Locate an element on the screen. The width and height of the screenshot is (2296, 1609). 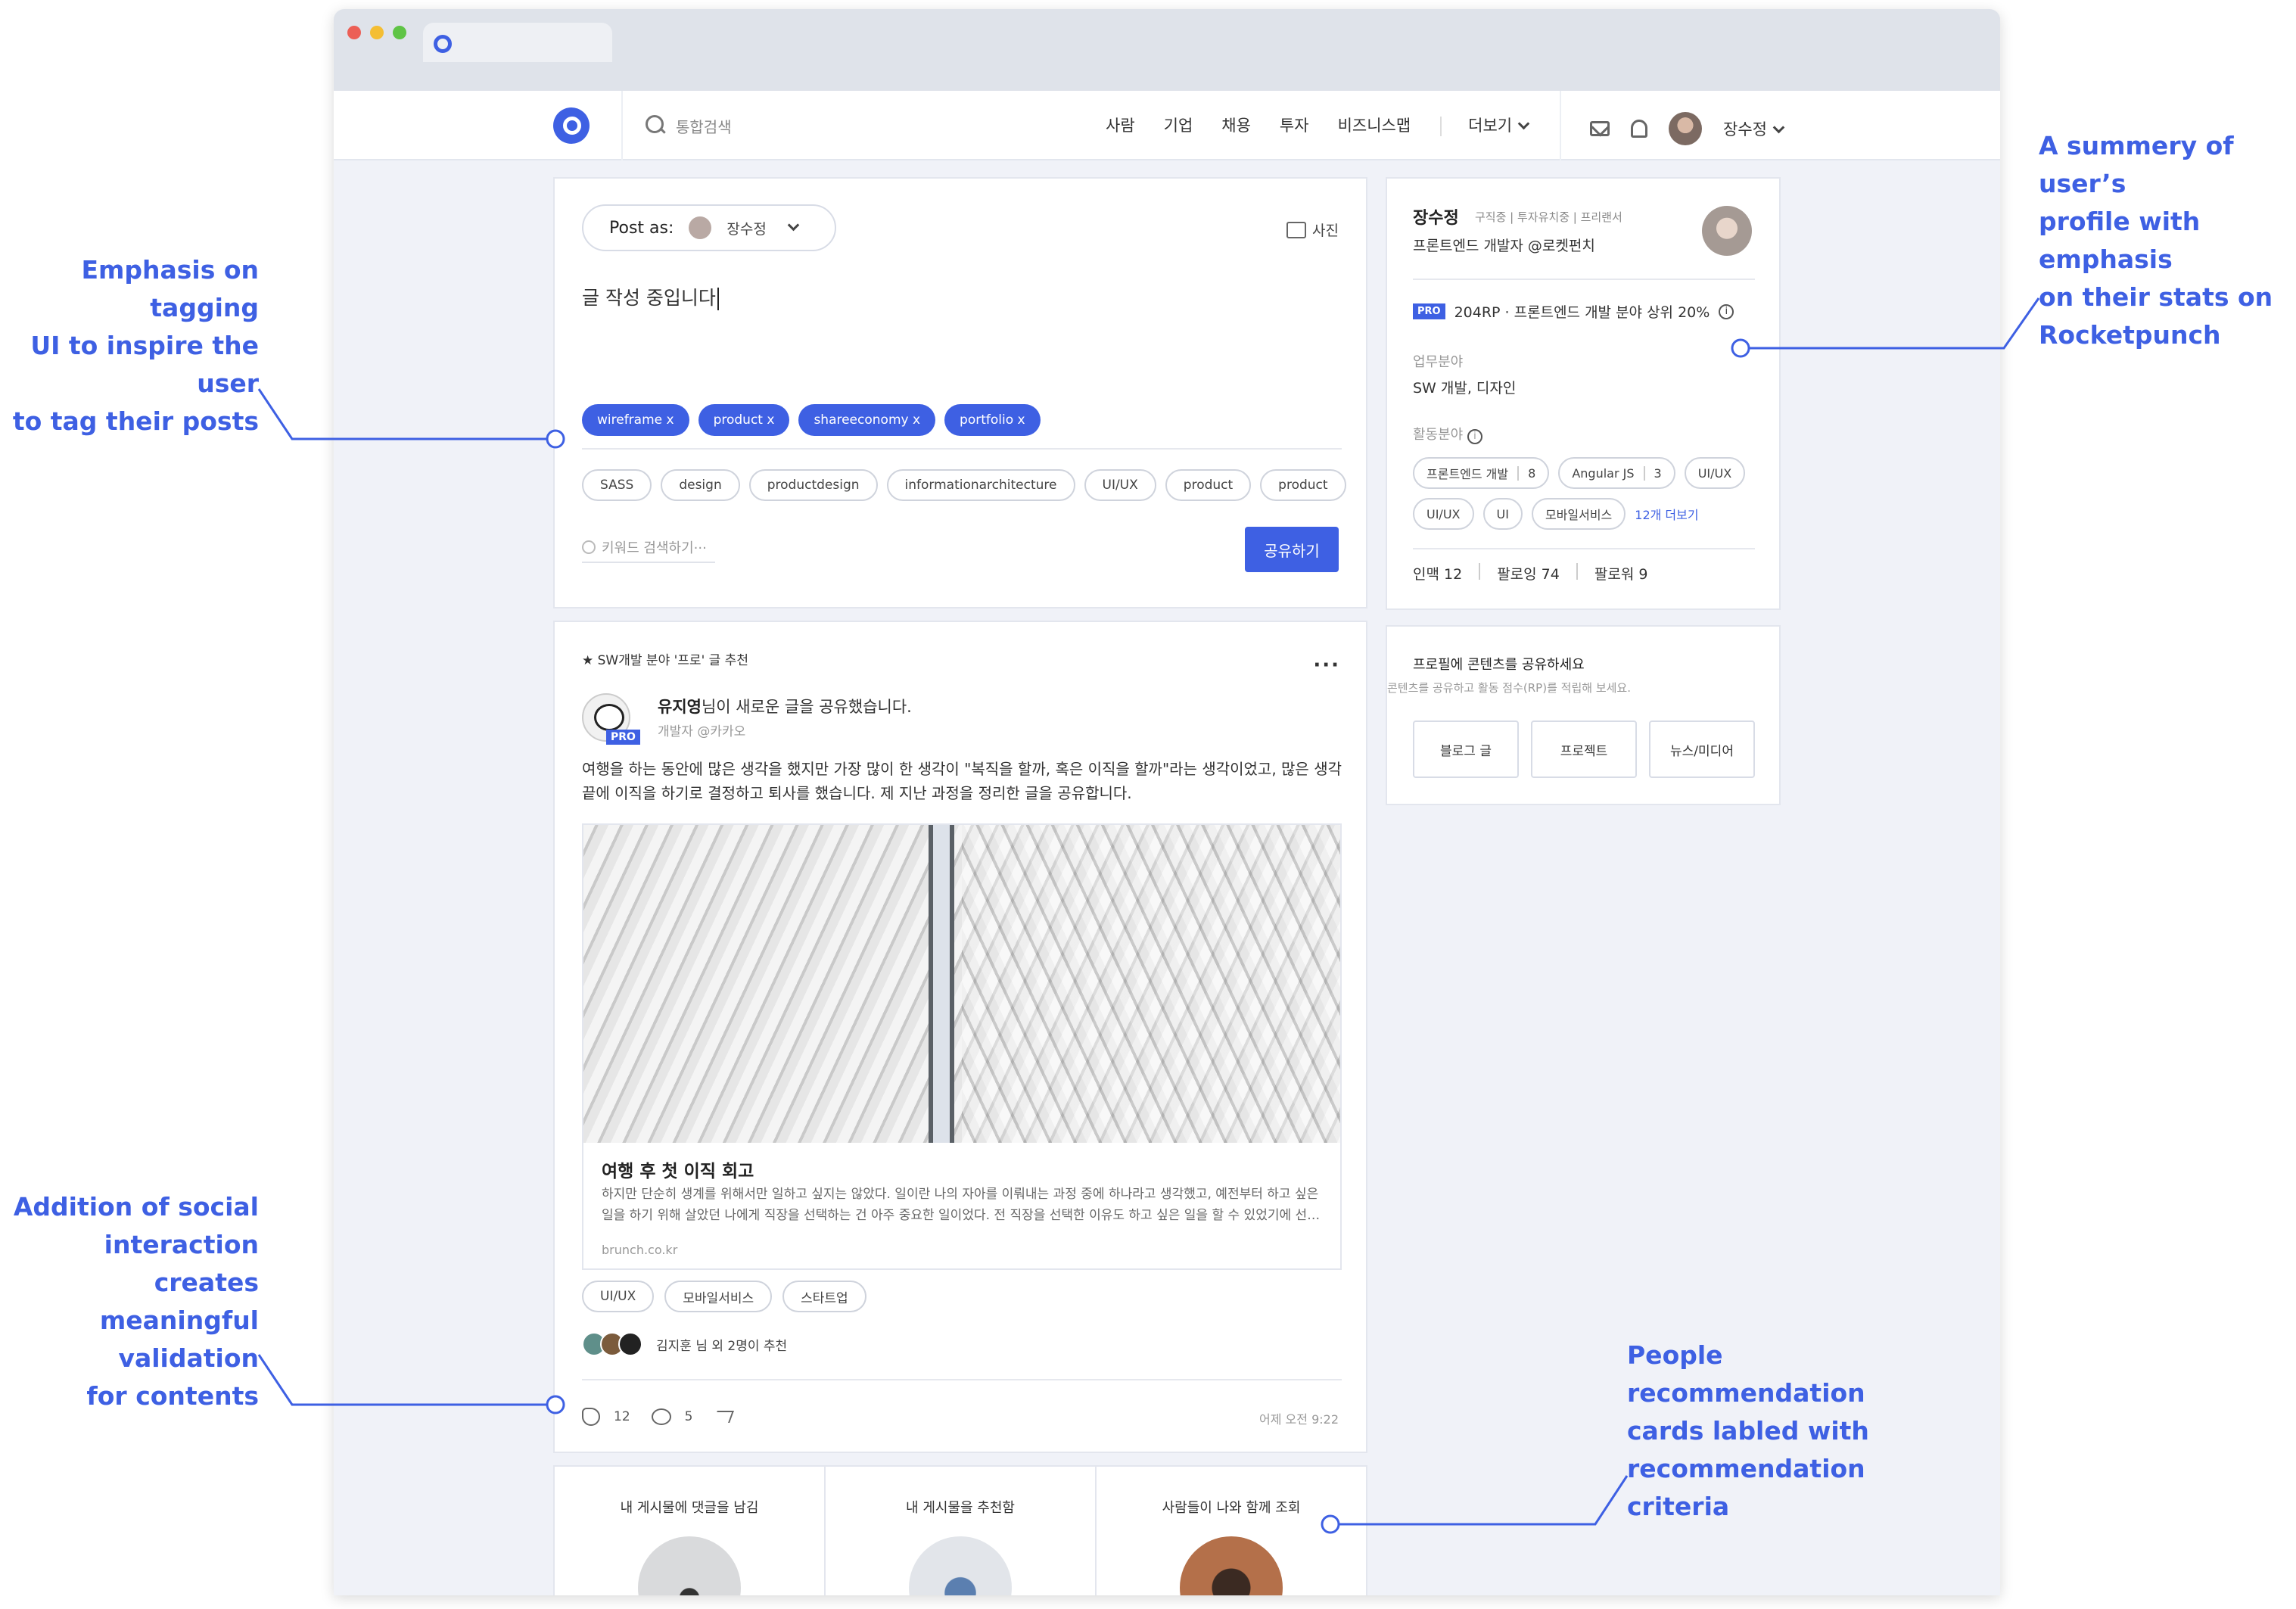
global-search: 통합검색 is located at coordinates (689, 125).